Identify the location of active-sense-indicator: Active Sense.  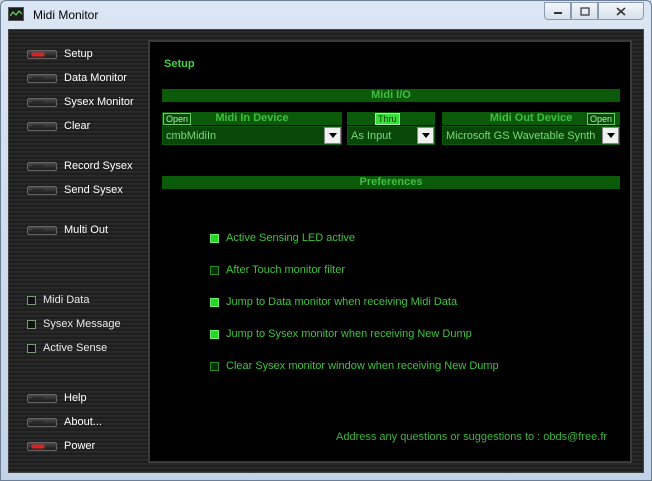
(67, 348).